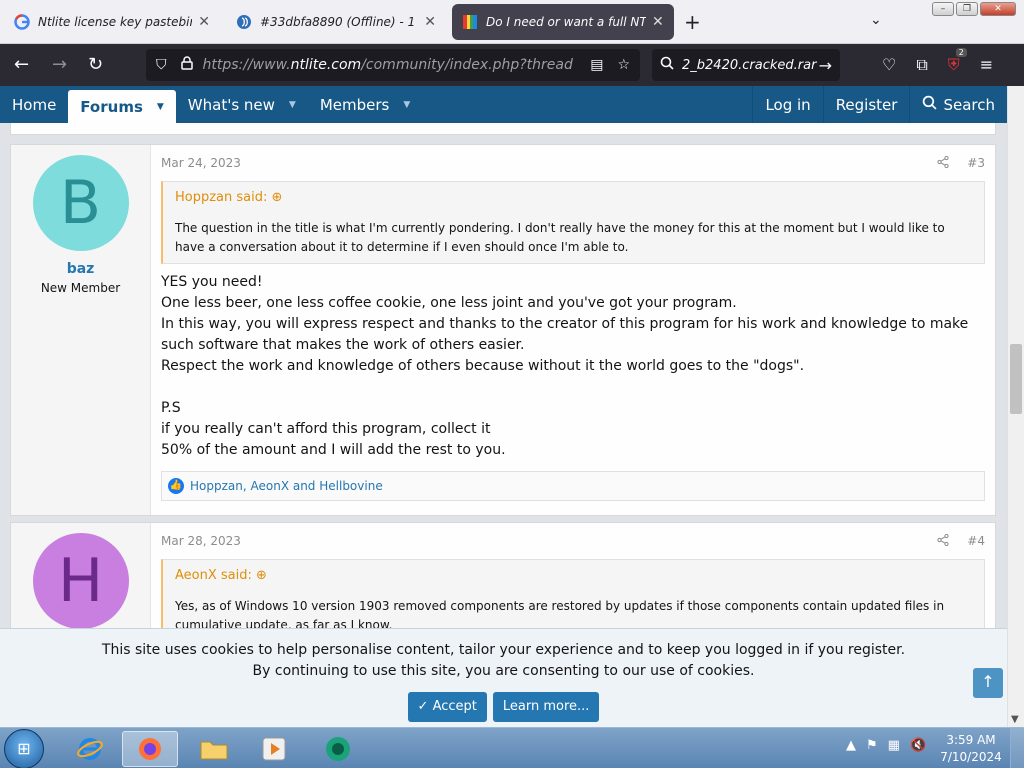  Describe the element at coordinates (161, 65) in the screenshot. I see `tracking-protection-shield-icon: ⛉` at that location.